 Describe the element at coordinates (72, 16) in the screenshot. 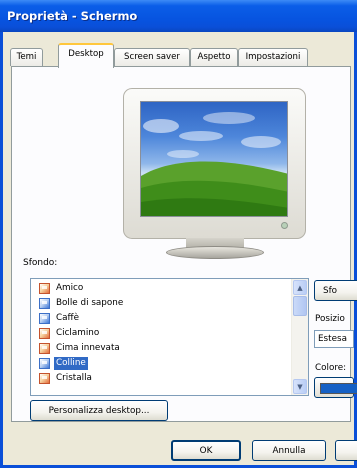

I see `window-title: Proprietà - Schermo` at that location.